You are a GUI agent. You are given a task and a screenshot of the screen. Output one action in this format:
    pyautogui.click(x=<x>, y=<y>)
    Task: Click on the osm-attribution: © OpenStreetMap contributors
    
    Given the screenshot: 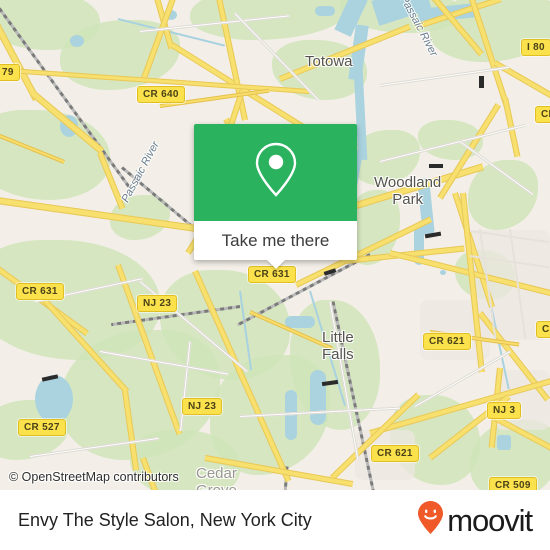 What is the action you would take?
    pyautogui.click(x=94, y=477)
    